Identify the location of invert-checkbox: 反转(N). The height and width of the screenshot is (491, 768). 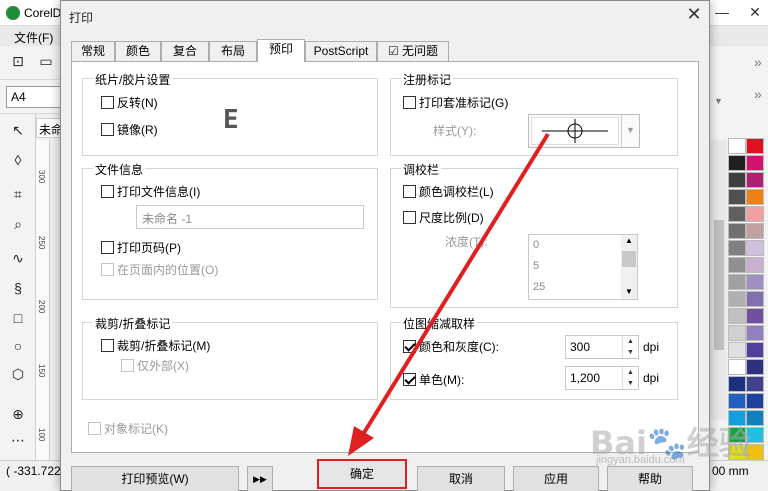
(129, 102).